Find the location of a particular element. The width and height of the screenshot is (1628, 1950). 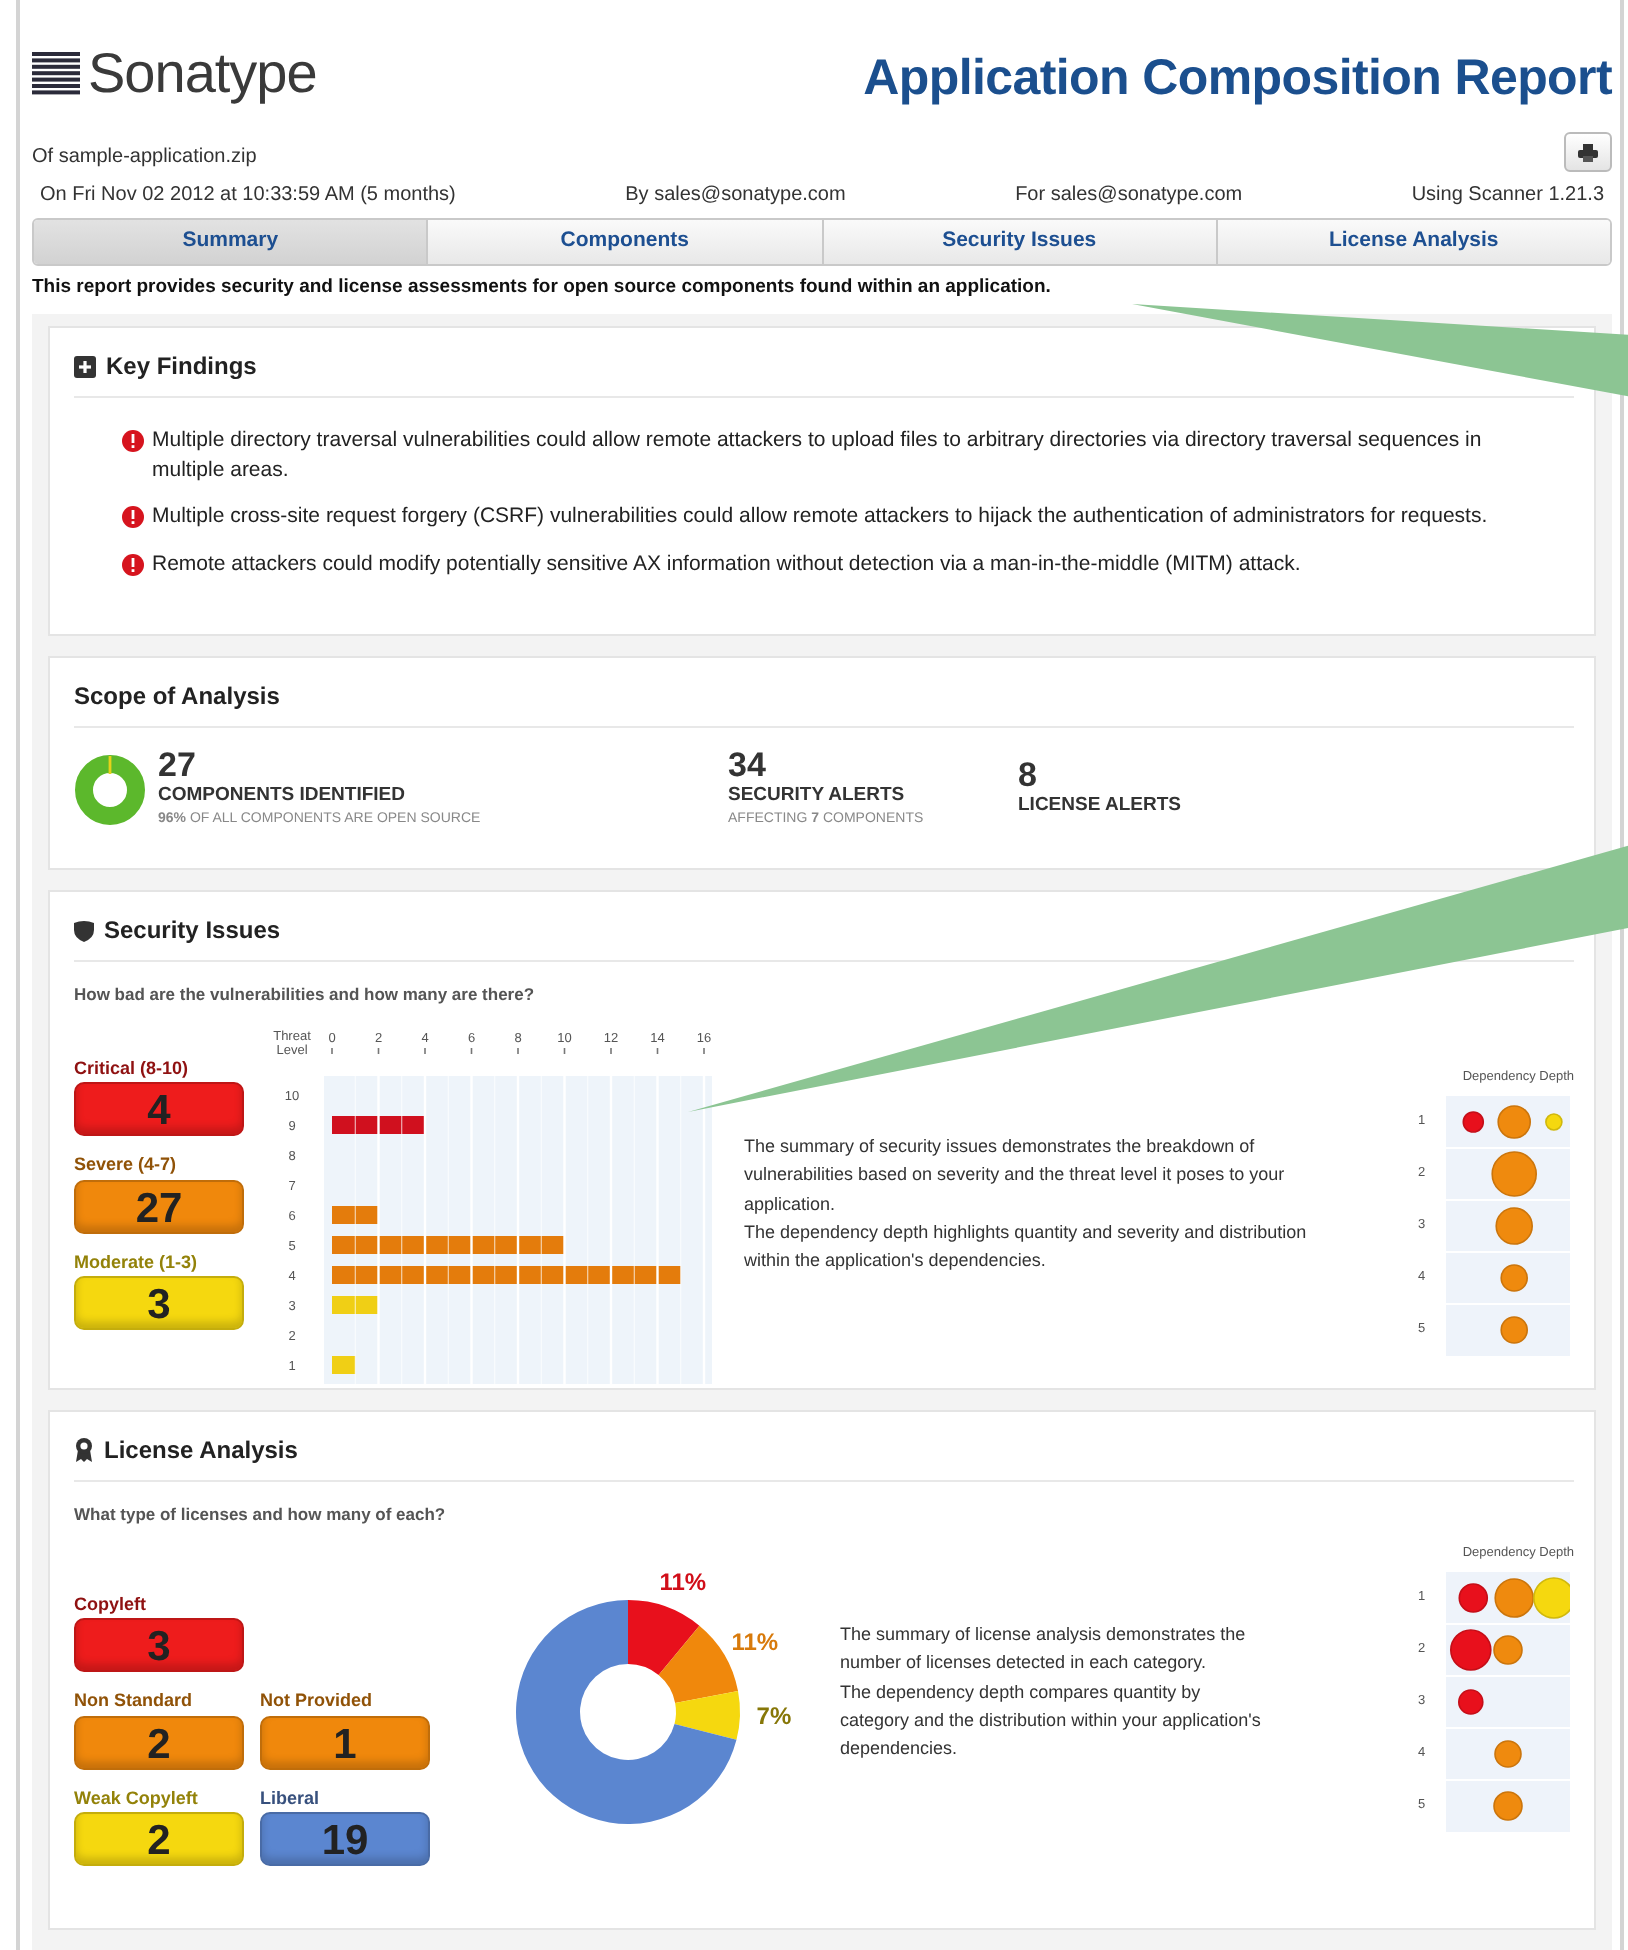

finding-text: Multiple directory traversal vulnerabilities could allow remote attackers to upload files to arbitrary directories via directory traversal sequences in multiple areas. is located at coordinates (818, 456).